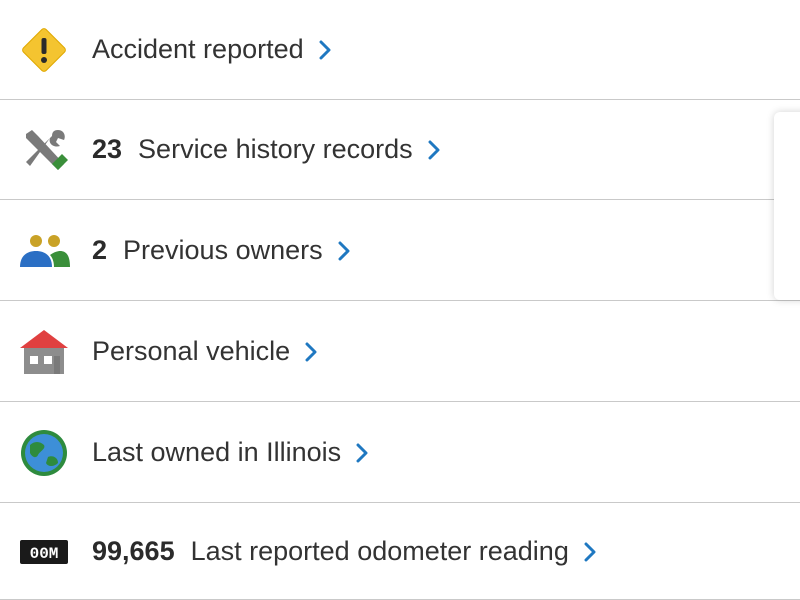 Image resolution: width=800 pixels, height=600 pixels. What do you see at coordinates (100, 250) in the screenshot?
I see `history-item-count: 2` at bounding box center [100, 250].